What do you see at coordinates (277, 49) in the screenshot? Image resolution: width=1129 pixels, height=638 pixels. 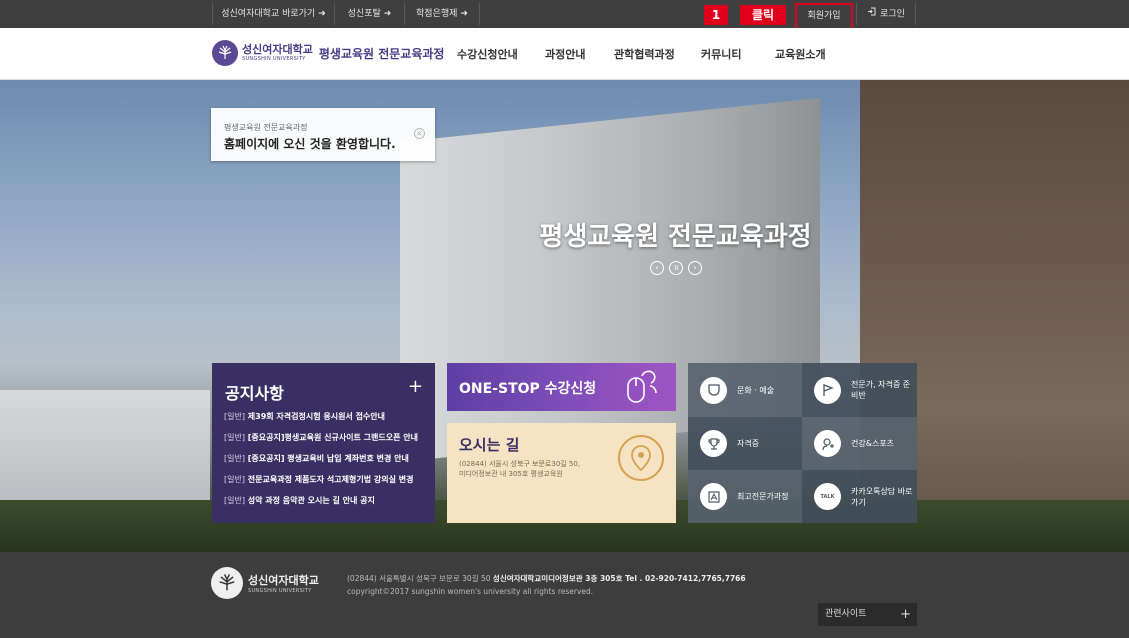 I see `logo-univ-name: 성신여자대학교` at bounding box center [277, 49].